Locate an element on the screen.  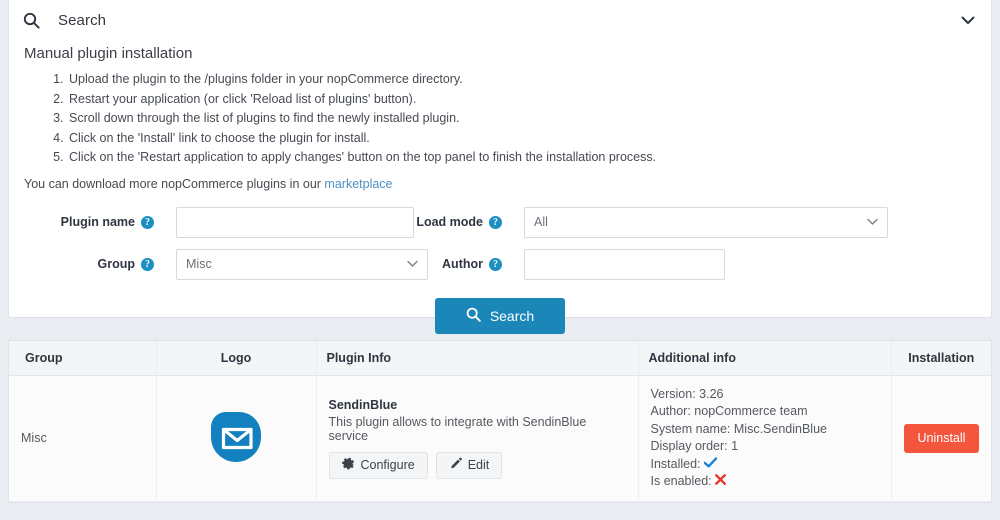
author-label: Author ? is located at coordinates (462, 264).